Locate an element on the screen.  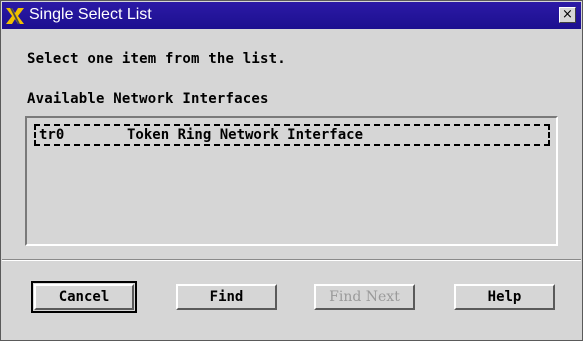
x-logo-icon is located at coordinates (15, 16).